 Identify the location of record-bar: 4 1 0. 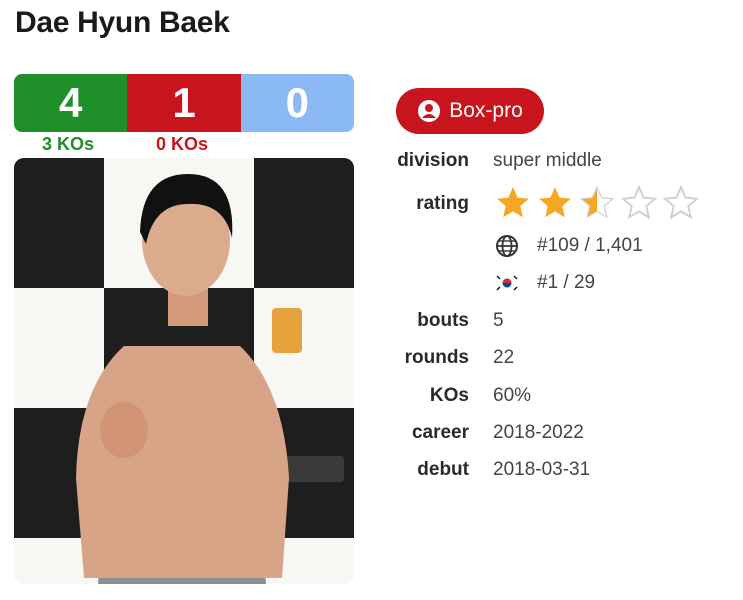
(184, 103).